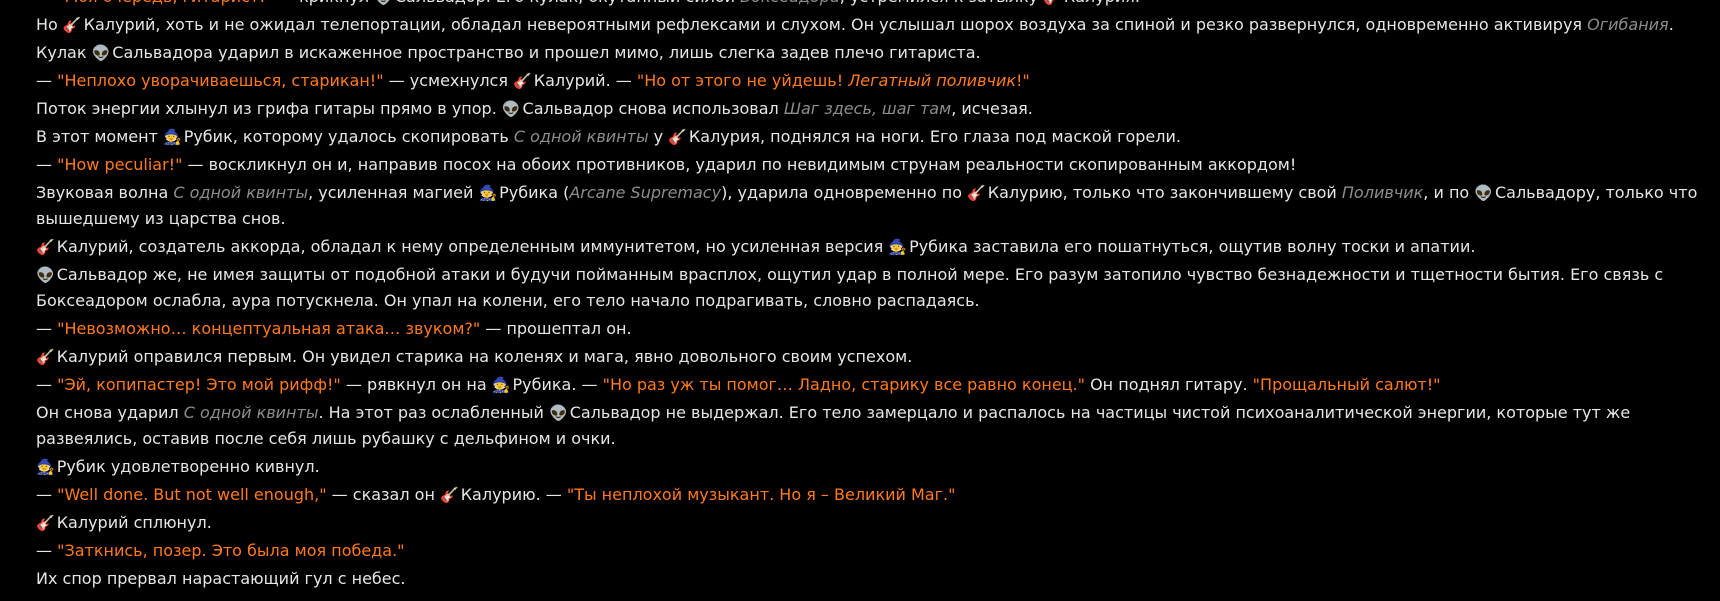 The image size is (1720, 601). I want to click on narration-text: Рубика. —, so click(557, 384).